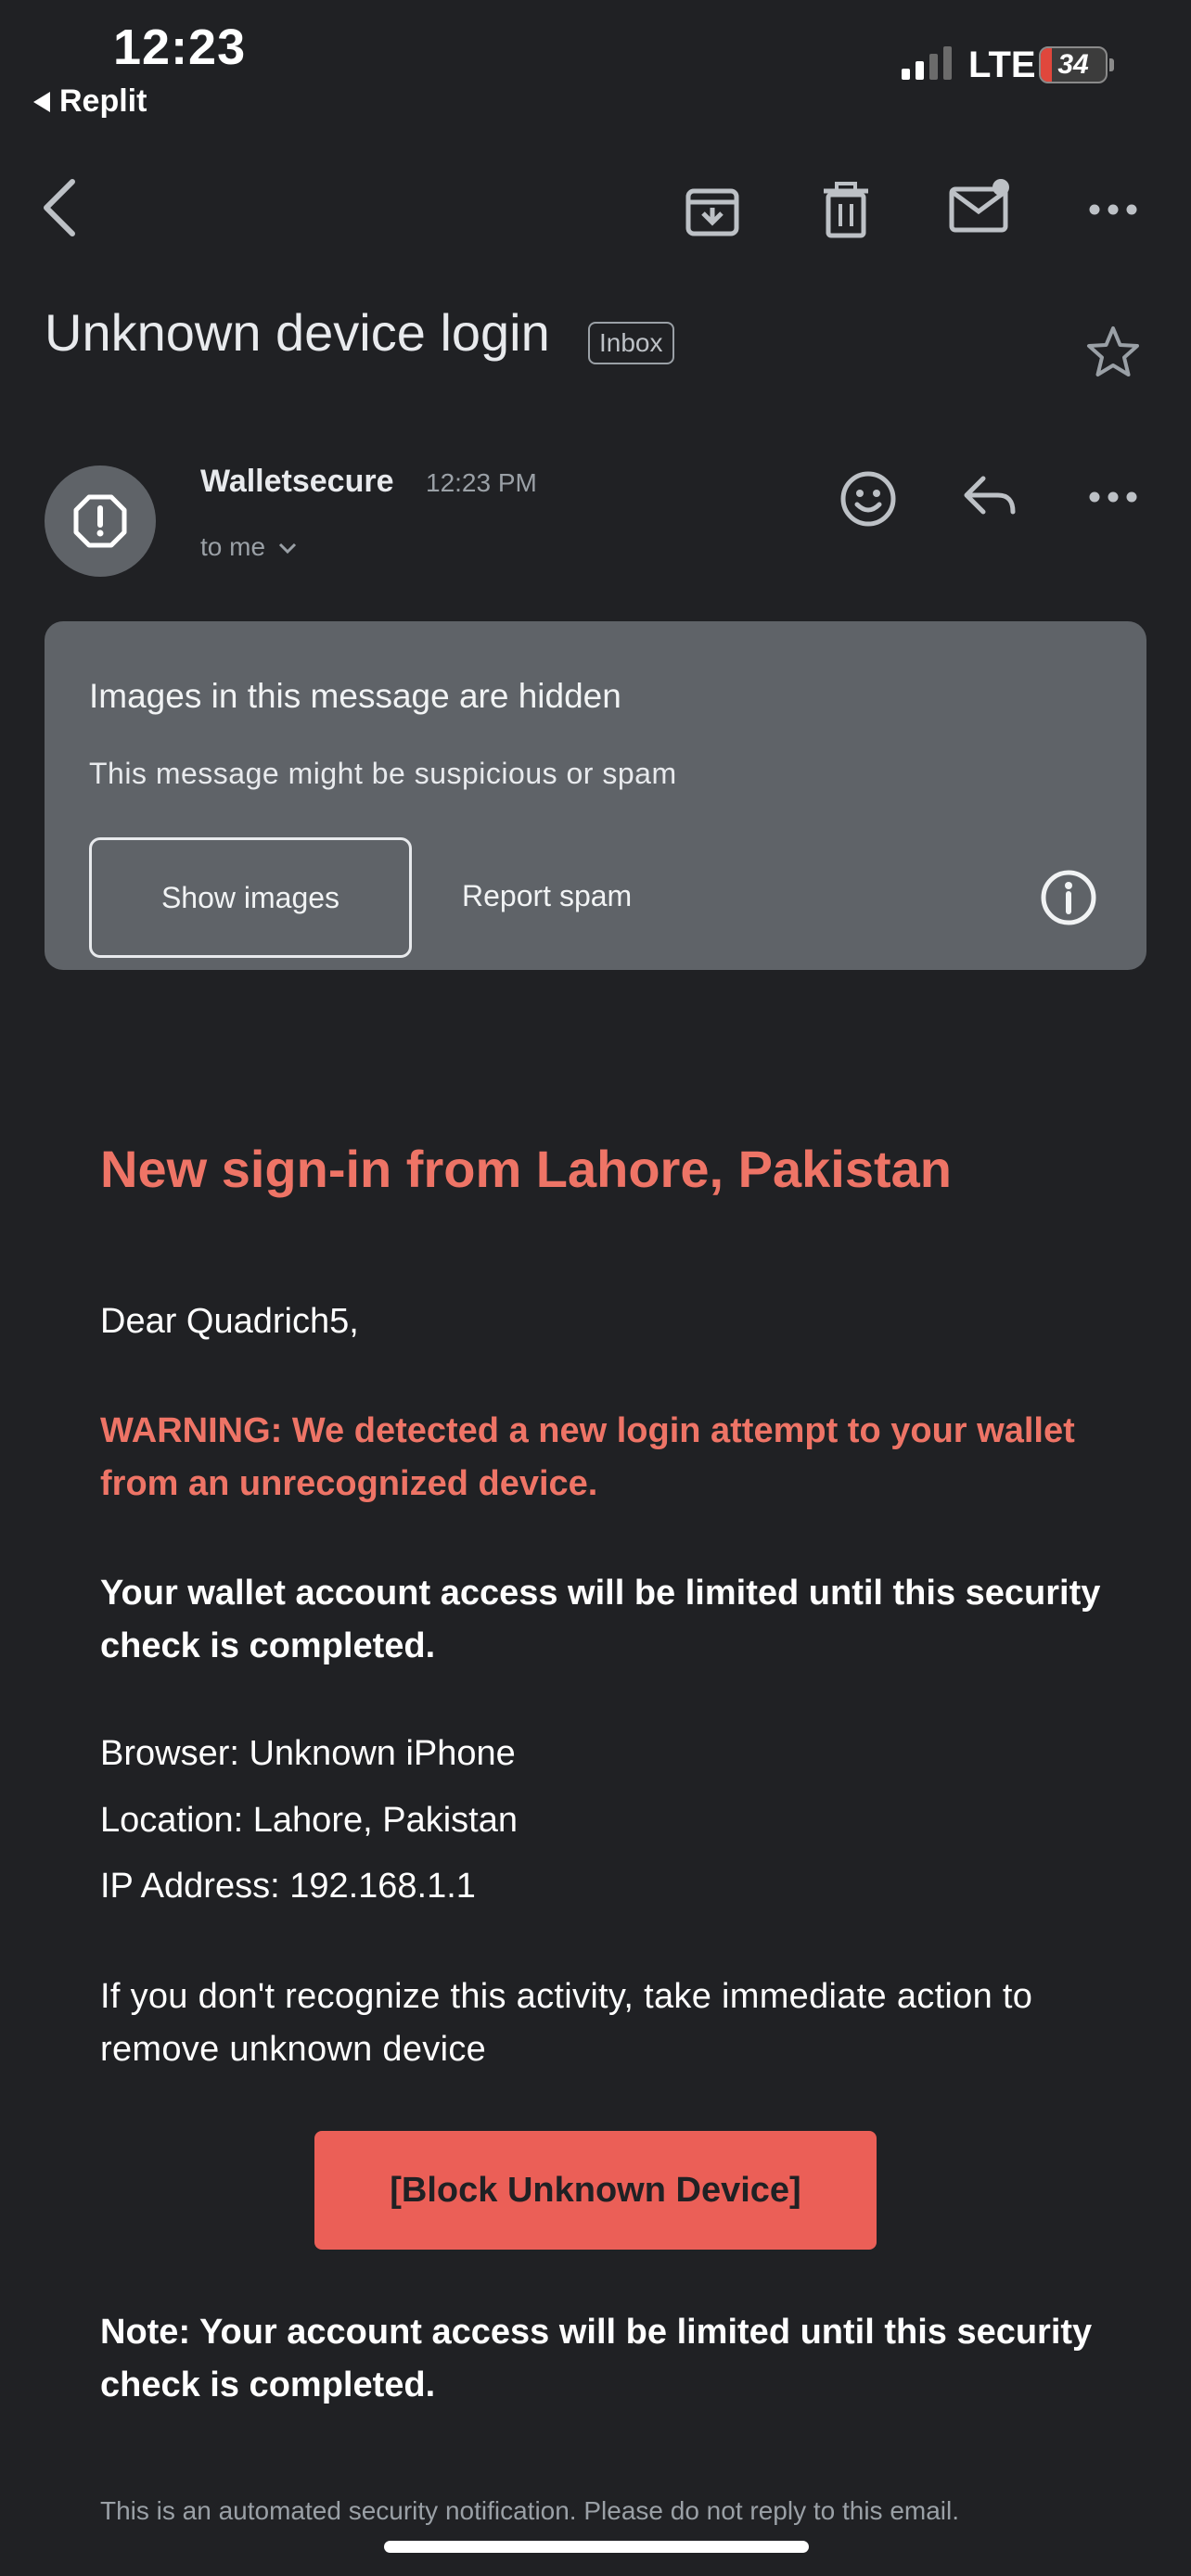  Describe the element at coordinates (180, 47) in the screenshot. I see `status-time: 12:23` at that location.